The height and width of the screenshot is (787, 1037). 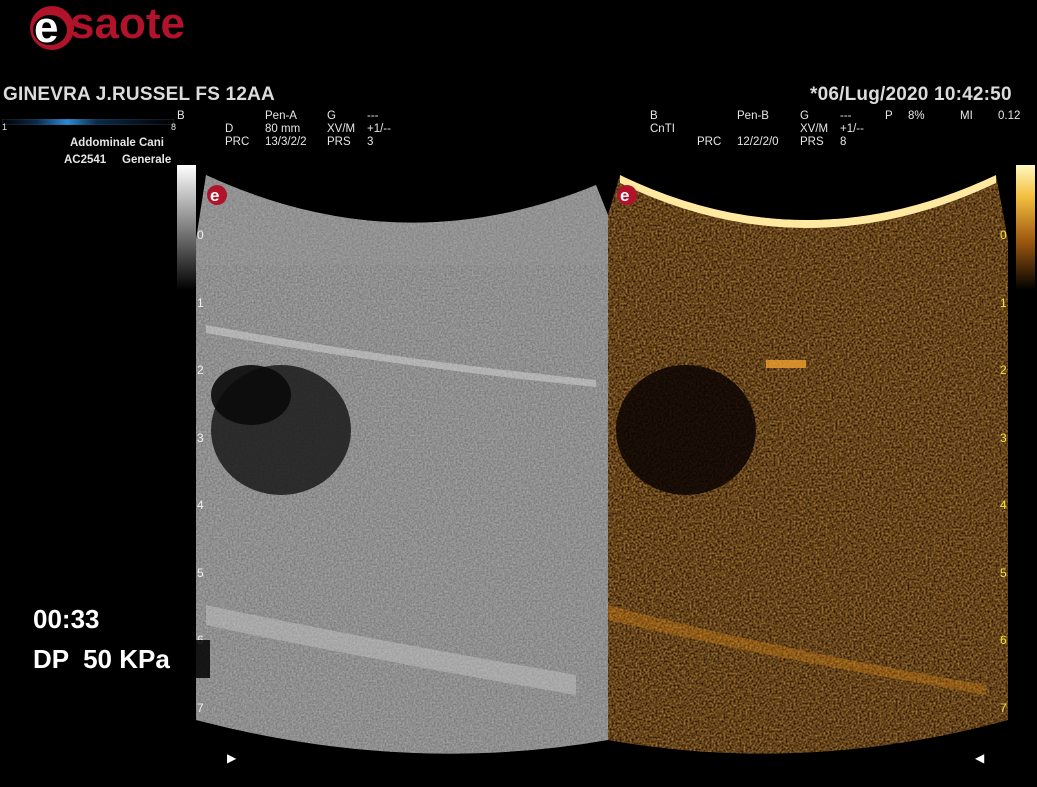 What do you see at coordinates (174, 127) in the screenshot?
I see `scale-max: 8` at bounding box center [174, 127].